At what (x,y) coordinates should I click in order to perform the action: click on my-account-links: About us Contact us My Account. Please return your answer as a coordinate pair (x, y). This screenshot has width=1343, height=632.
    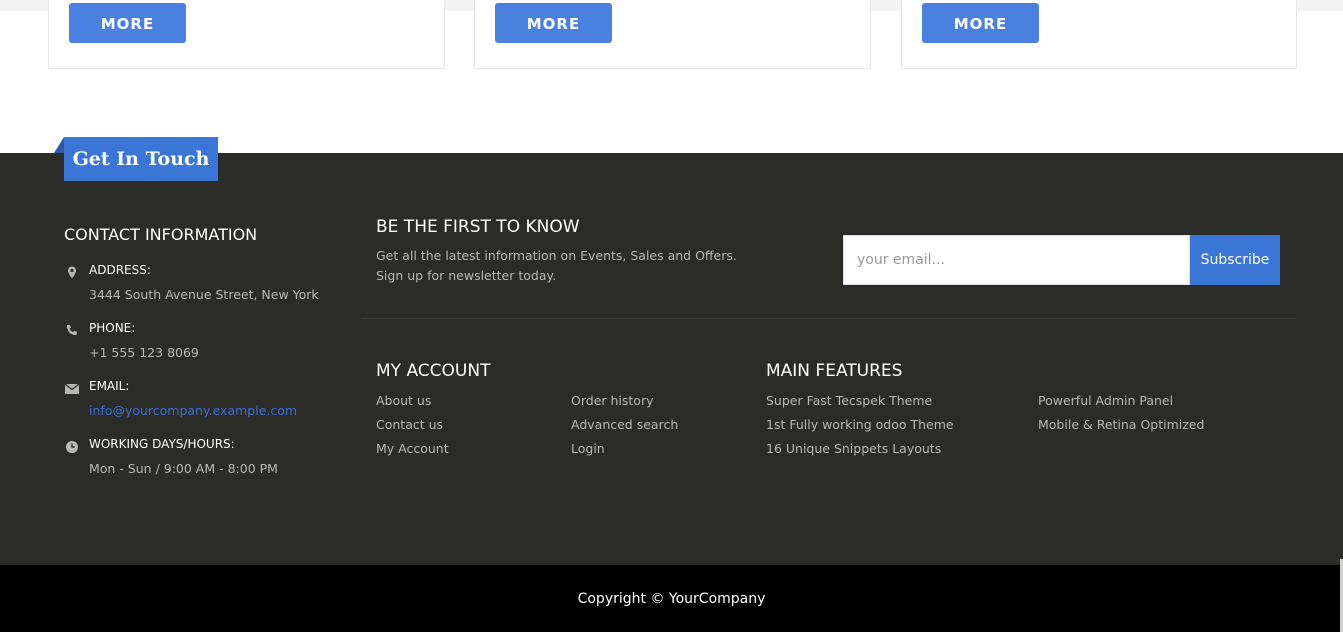
    Looking at the image, I should click on (412, 429).